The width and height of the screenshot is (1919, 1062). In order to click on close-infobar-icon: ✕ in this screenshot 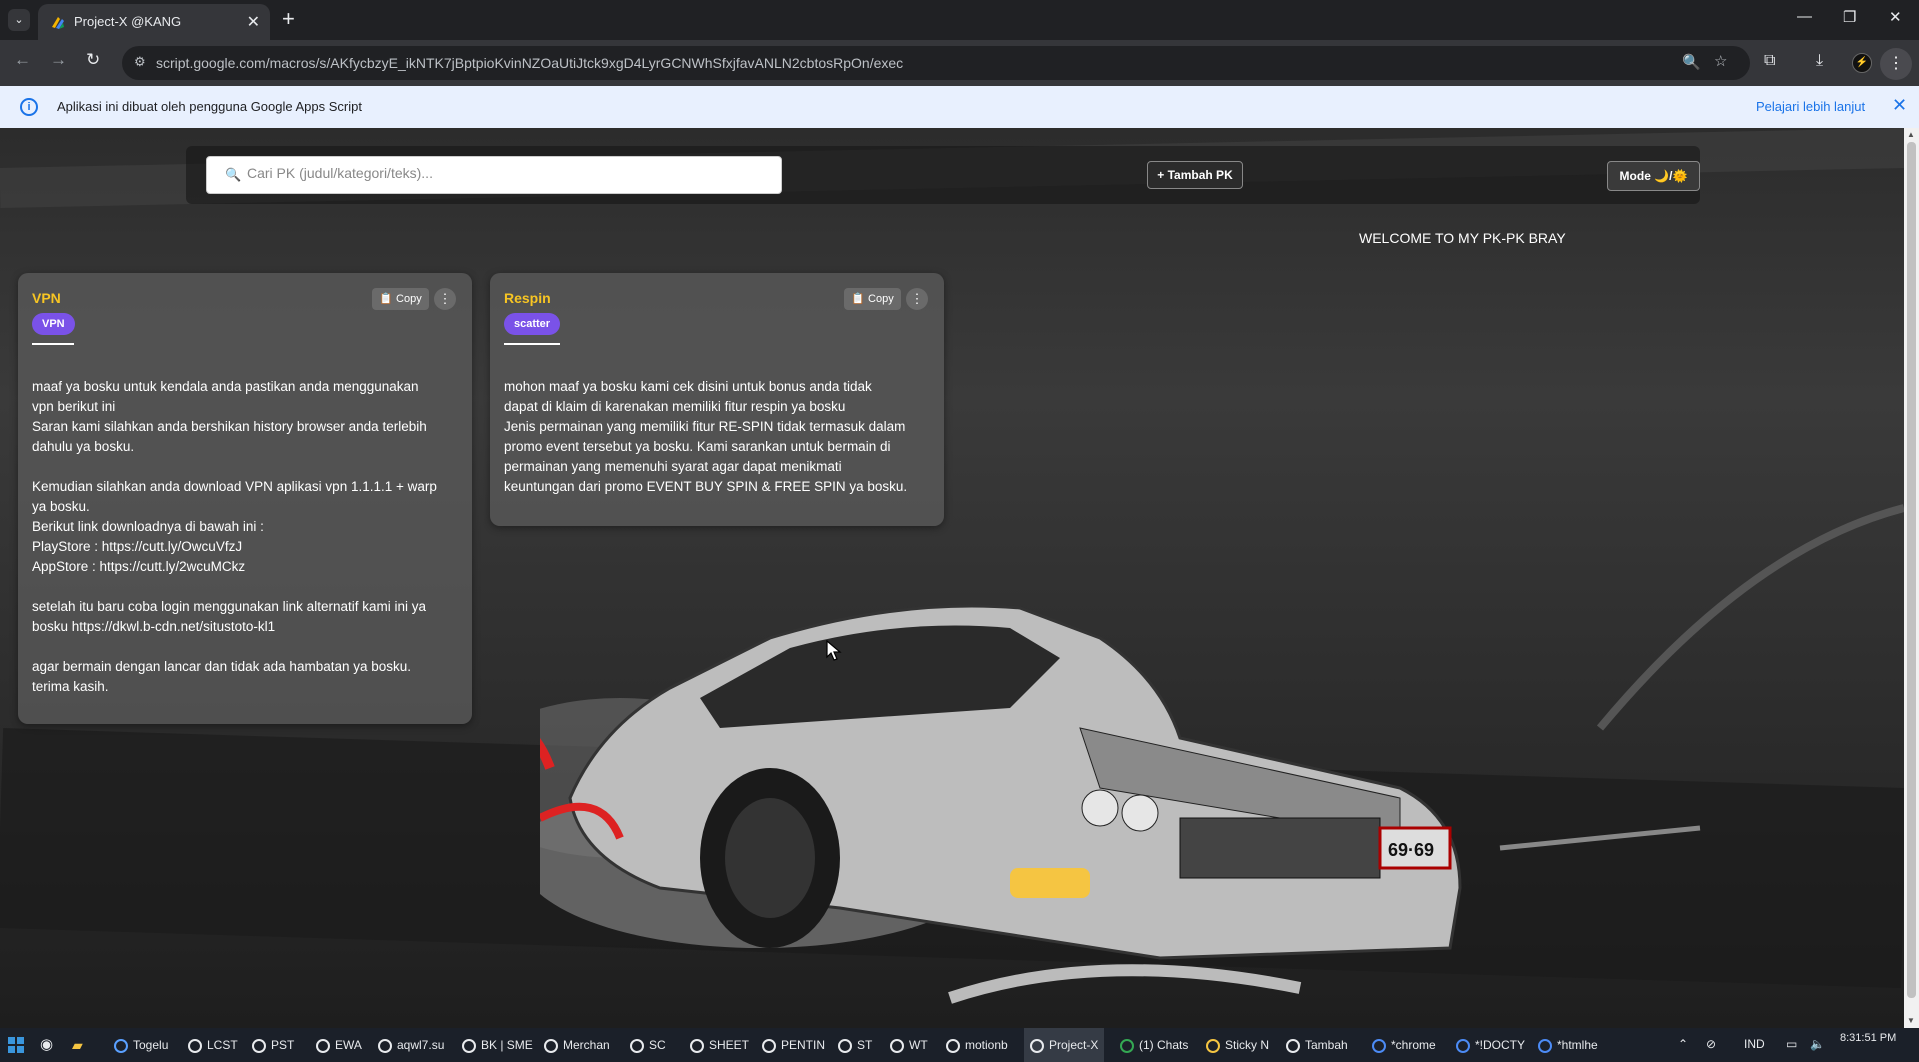, I will do `click(1899, 105)`.